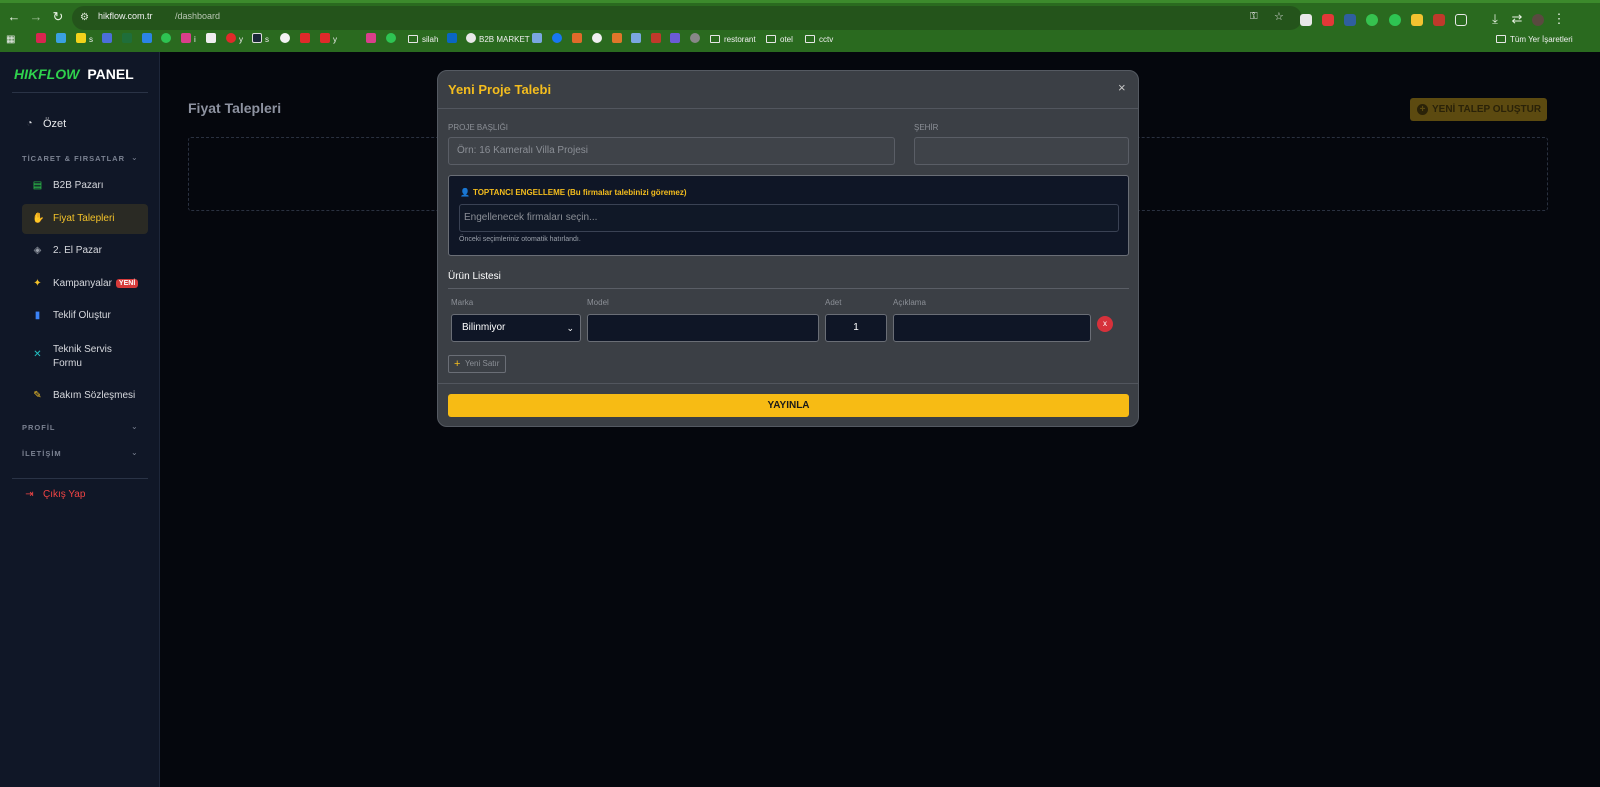  I want to click on puzzle-icon, so click(1461, 20).